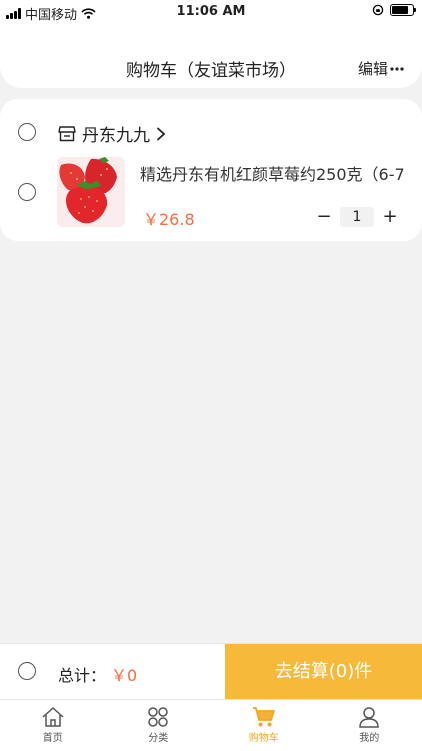 This screenshot has width=422, height=751. Describe the element at coordinates (402, 10) in the screenshot. I see `battery-icon` at that location.